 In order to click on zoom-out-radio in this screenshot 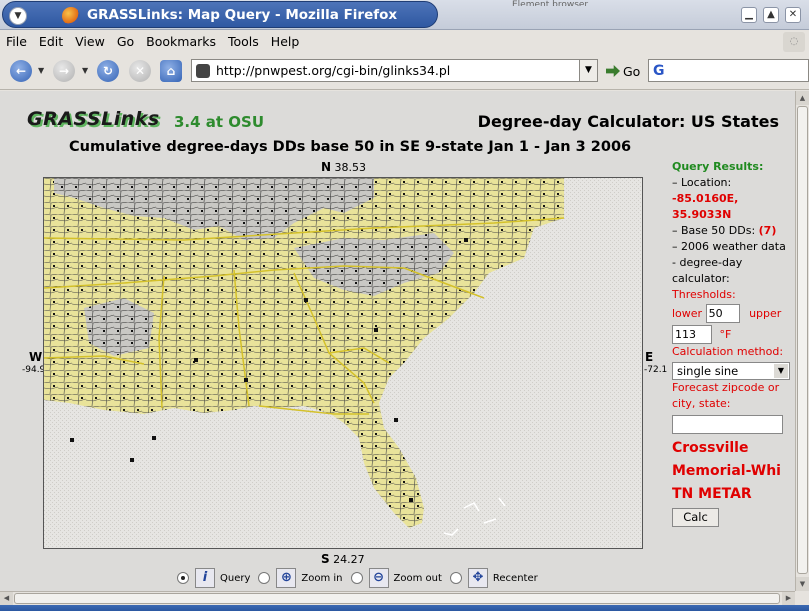, I will do `click(356, 578)`.